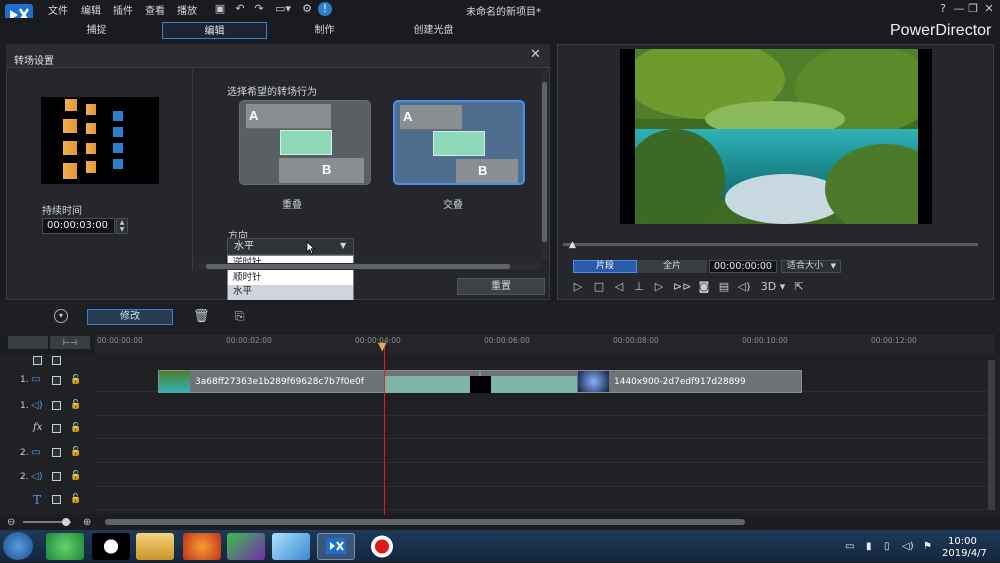  I want to click on menu-play: 播放, so click(187, 9).